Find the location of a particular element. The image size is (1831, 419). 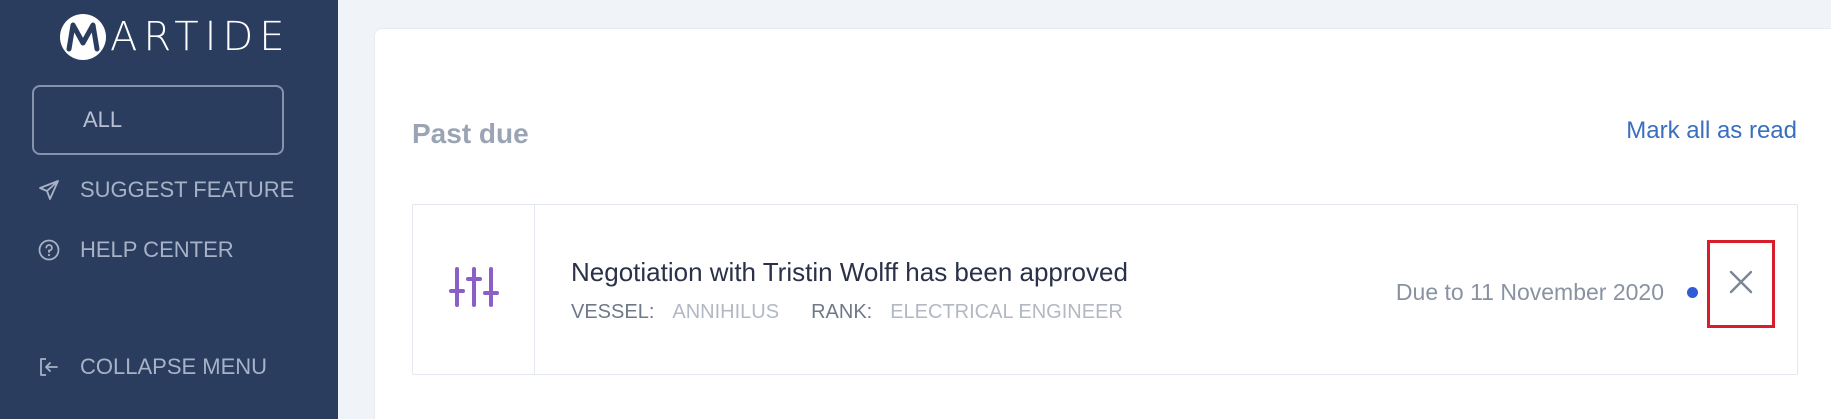

brand-logo: ARTIDE is located at coordinates (175, 37).